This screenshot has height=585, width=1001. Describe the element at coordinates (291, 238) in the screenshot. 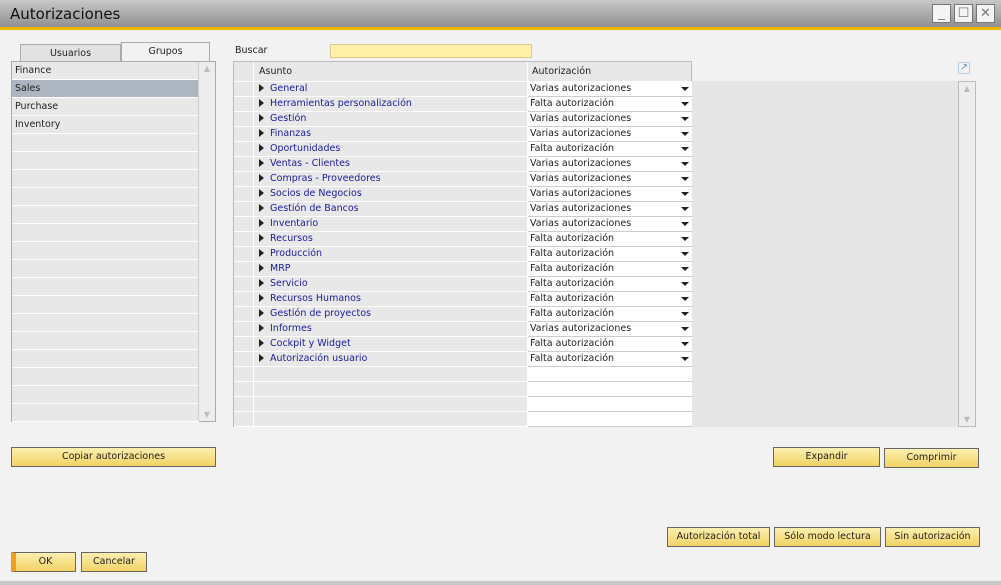

I see `subject-link: Recursos` at that location.